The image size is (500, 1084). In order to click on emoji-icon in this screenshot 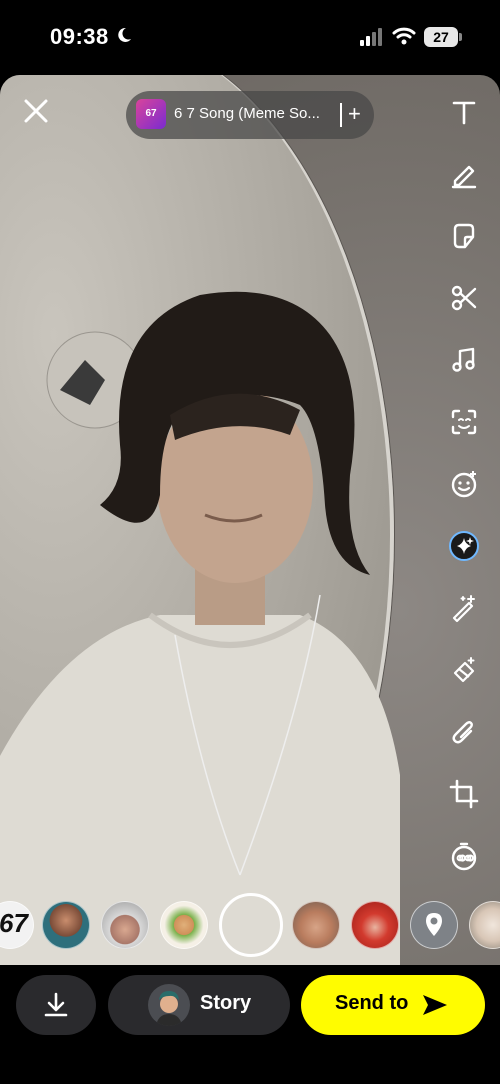, I will do `click(464, 484)`.